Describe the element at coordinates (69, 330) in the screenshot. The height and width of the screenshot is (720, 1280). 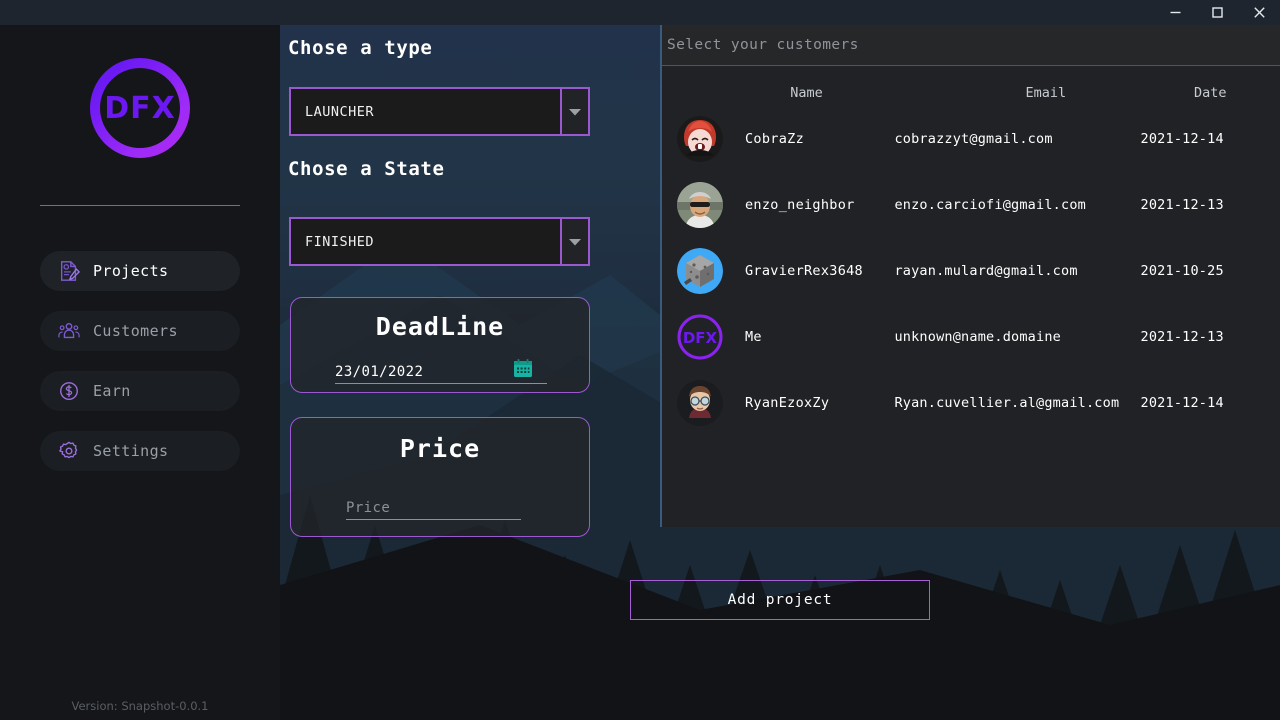
I see `customers-icon` at that location.